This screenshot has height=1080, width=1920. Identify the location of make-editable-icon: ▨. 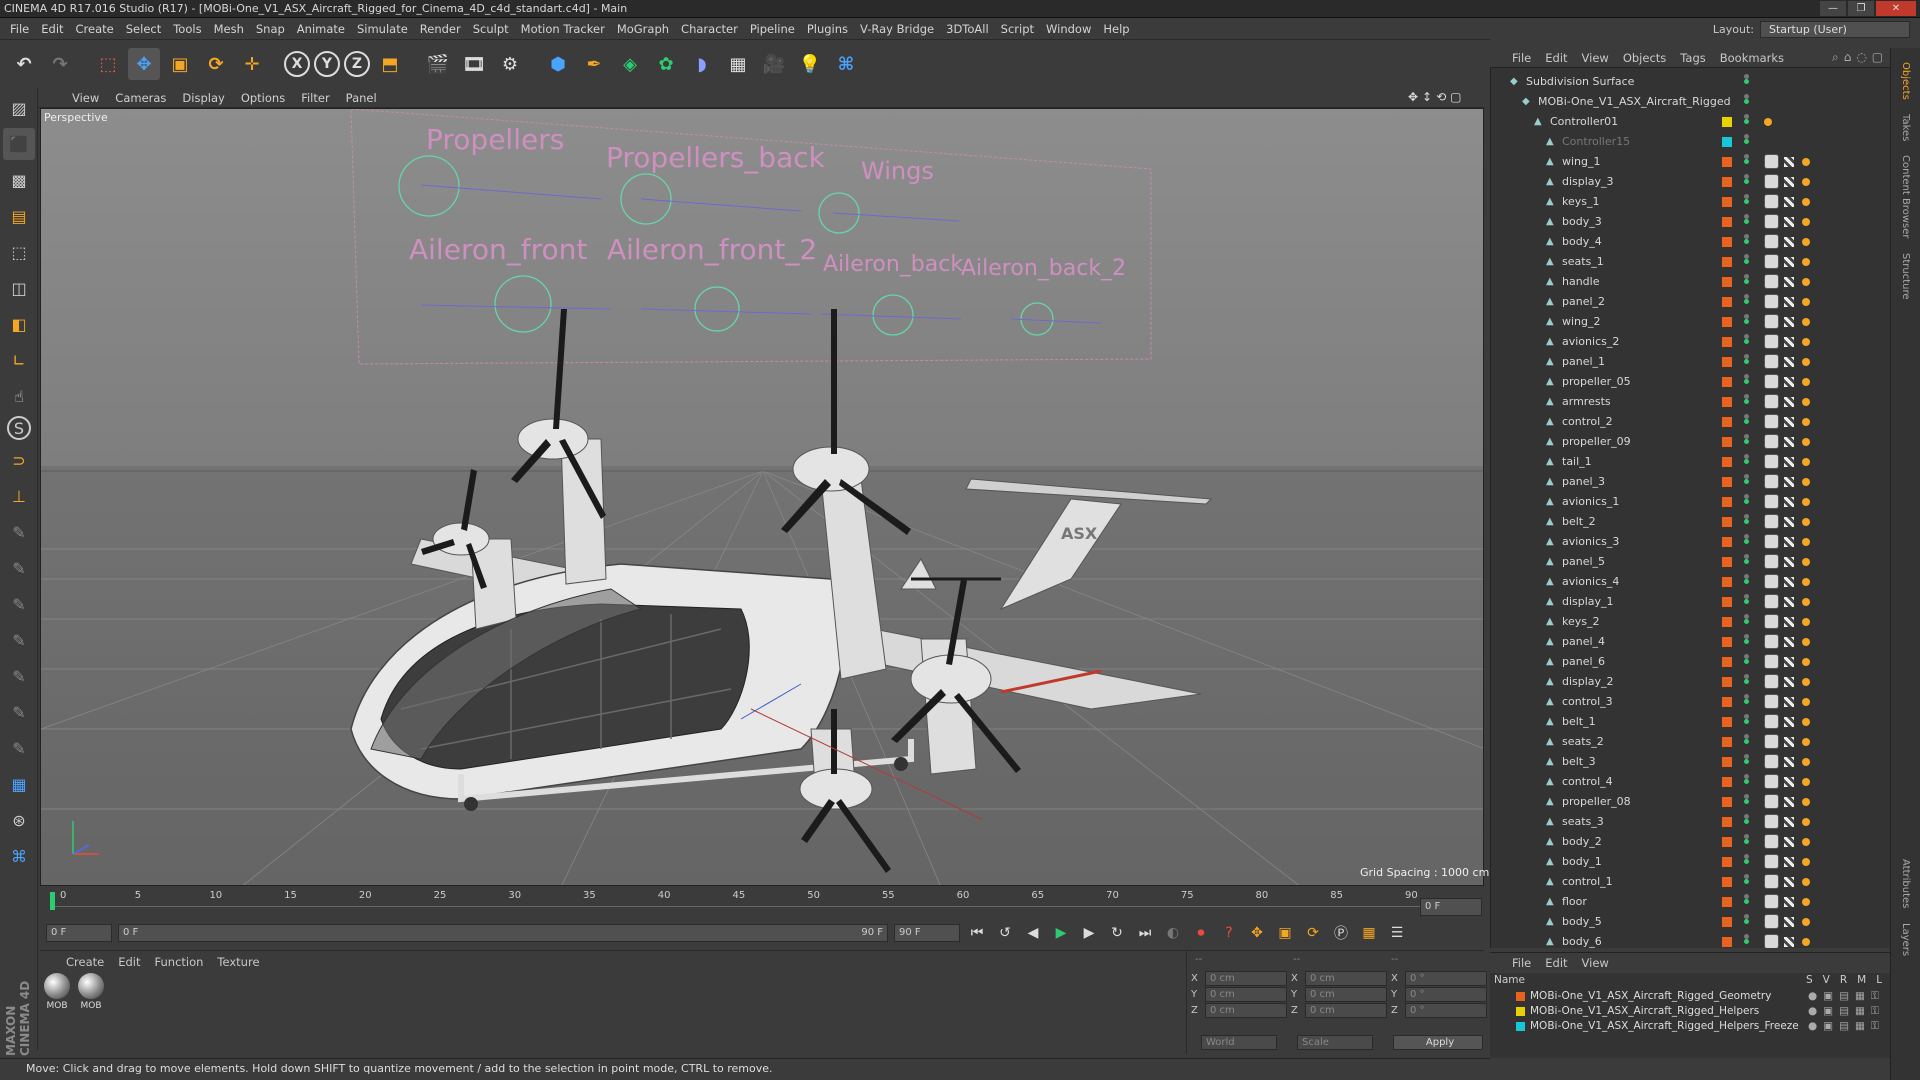
(19, 108).